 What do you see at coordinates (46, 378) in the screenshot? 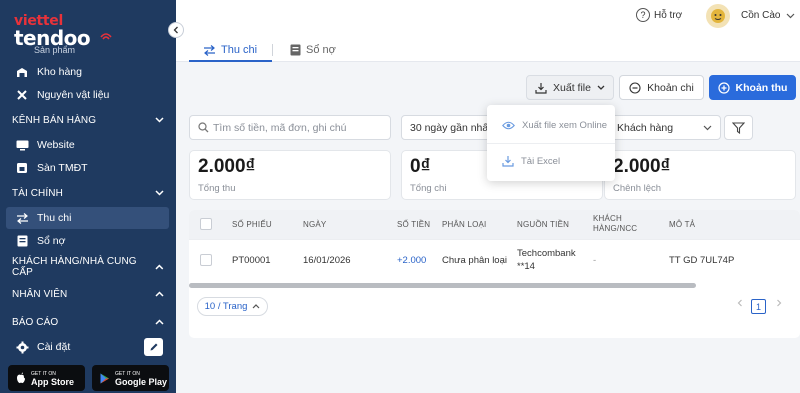
I see `app-store-button: GET IT ON App Store` at bounding box center [46, 378].